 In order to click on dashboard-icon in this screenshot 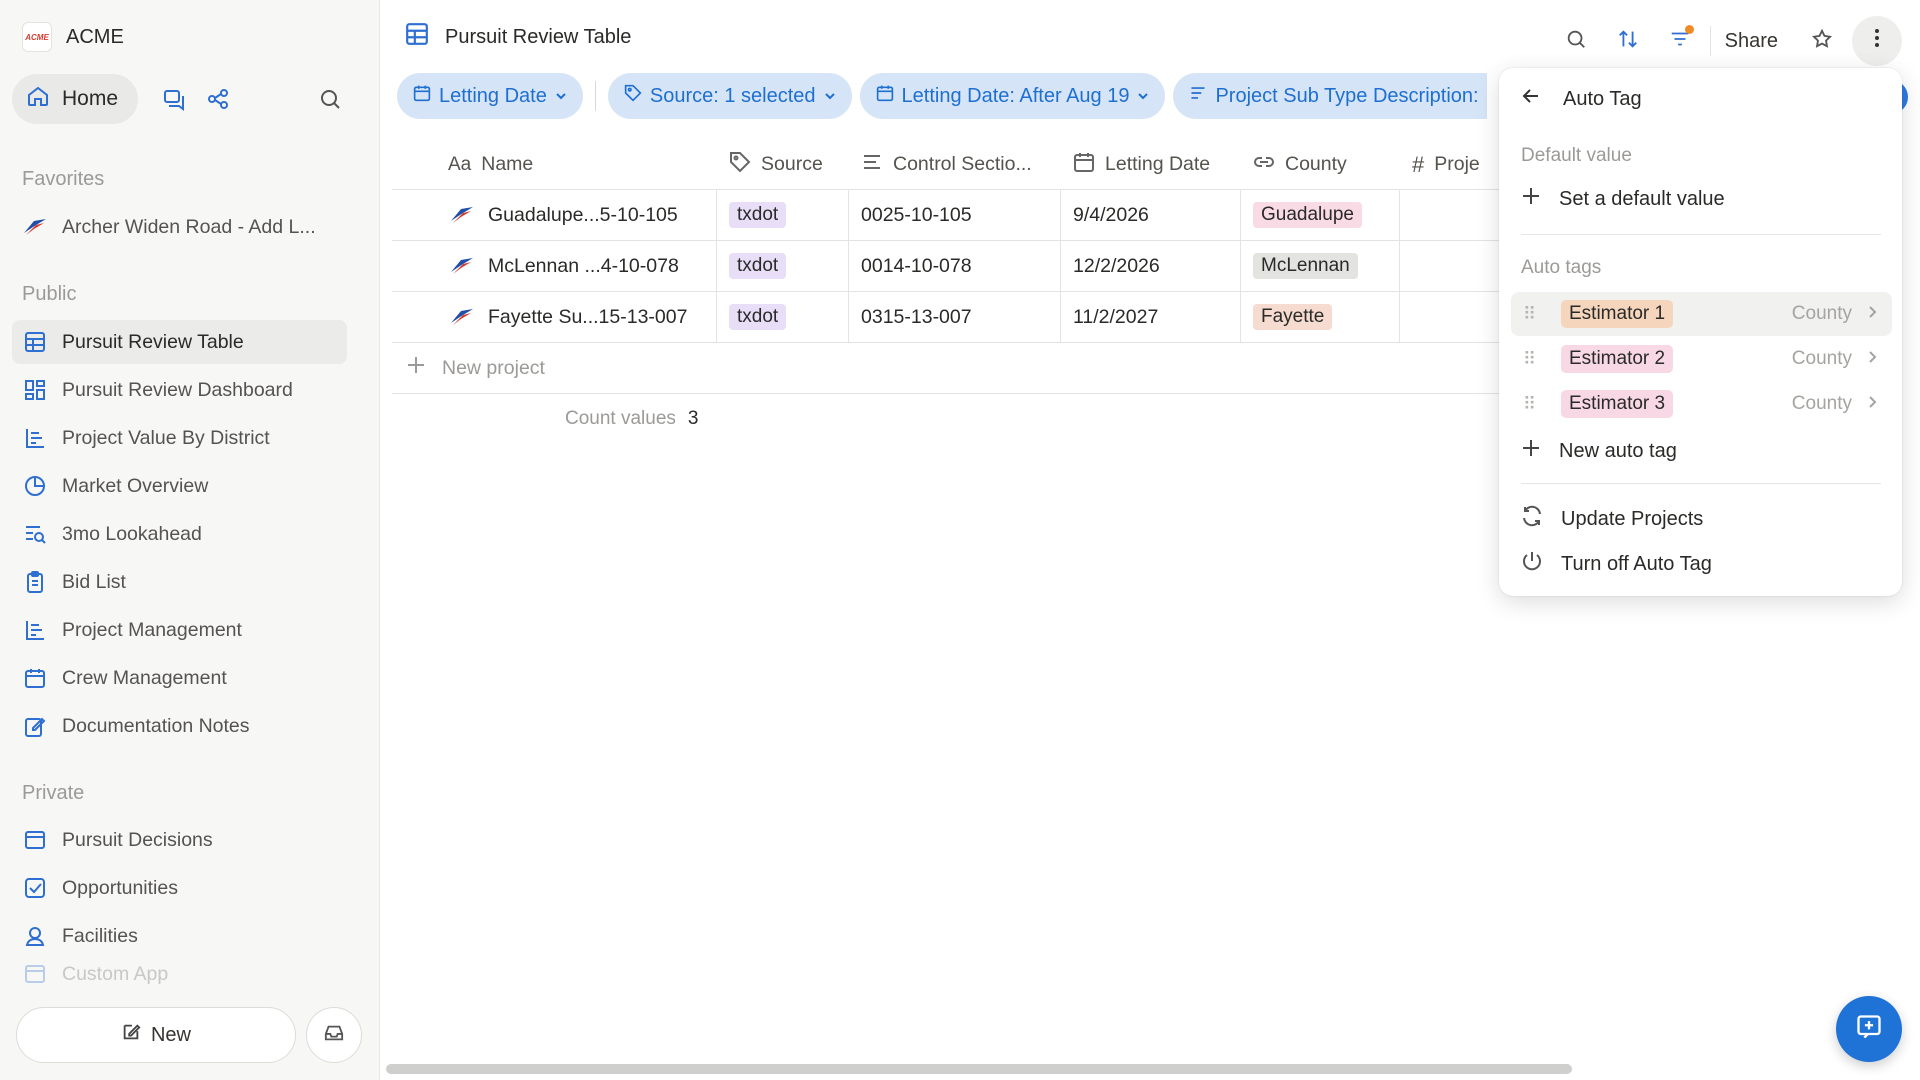, I will do `click(35, 390)`.